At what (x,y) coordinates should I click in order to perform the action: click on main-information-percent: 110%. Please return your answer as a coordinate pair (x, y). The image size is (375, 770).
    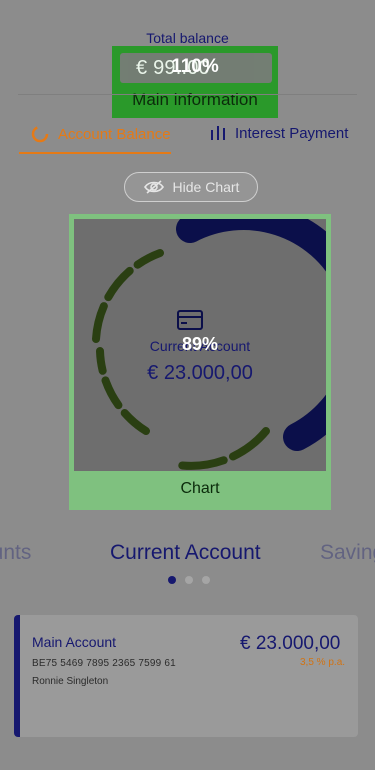
    Looking at the image, I should click on (195, 66).